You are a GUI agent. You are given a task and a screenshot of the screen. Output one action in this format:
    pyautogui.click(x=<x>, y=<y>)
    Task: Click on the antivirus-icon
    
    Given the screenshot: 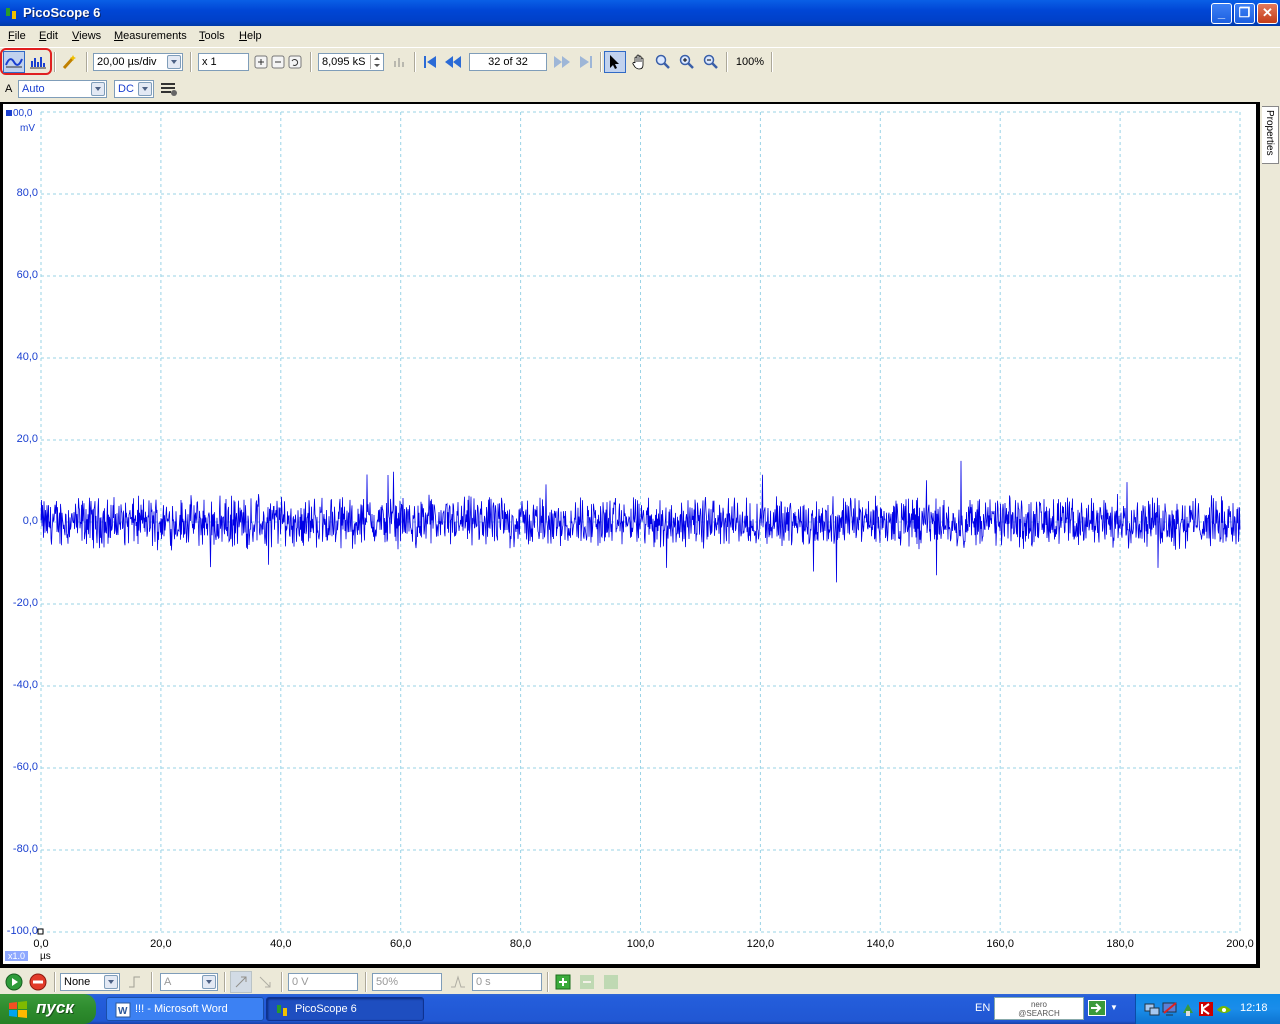 What is the action you would take?
    pyautogui.click(x=1206, y=1009)
    